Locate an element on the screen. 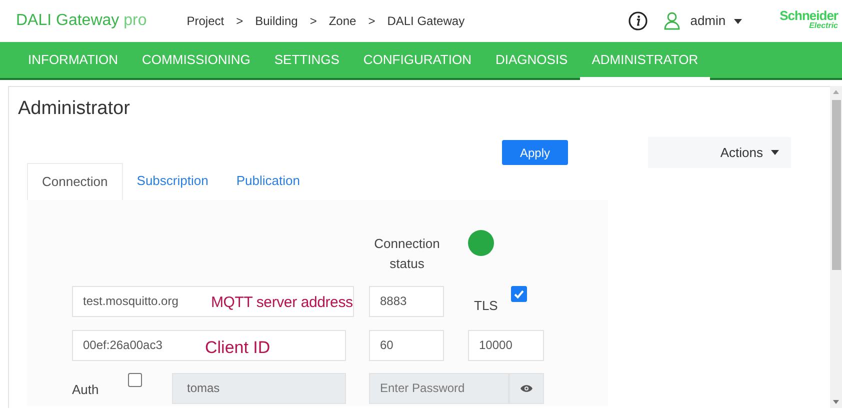 The height and width of the screenshot is (410, 842). breadcrumb-item: DALI Gateway is located at coordinates (426, 21).